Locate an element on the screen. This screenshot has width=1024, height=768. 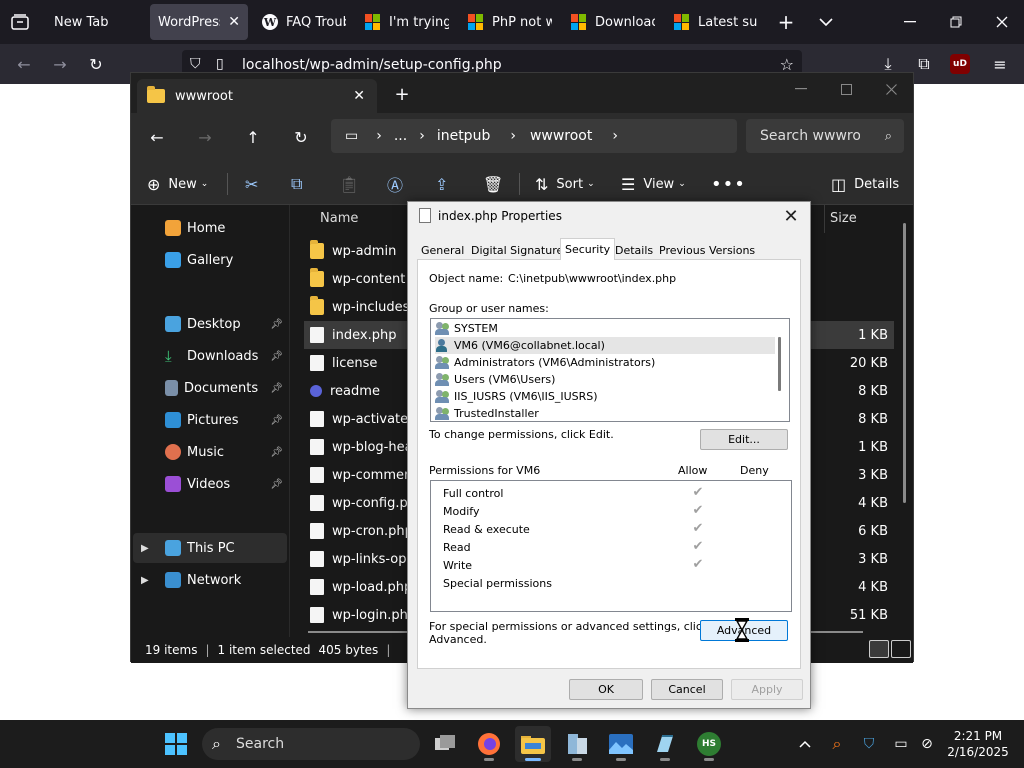
tab-details: Details is located at coordinates (634, 250).